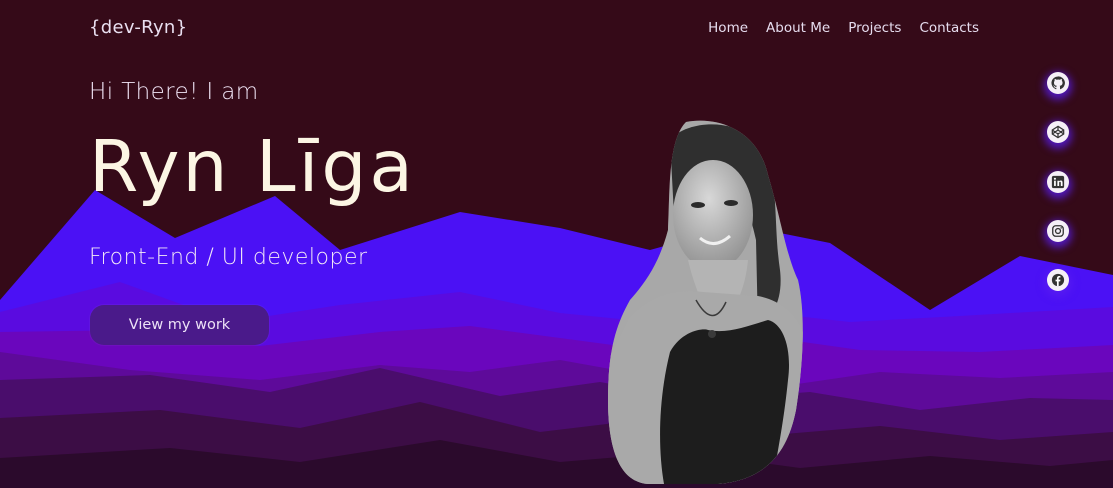  I want to click on main-nav: Home About Me Projects Contacts, so click(843, 28).